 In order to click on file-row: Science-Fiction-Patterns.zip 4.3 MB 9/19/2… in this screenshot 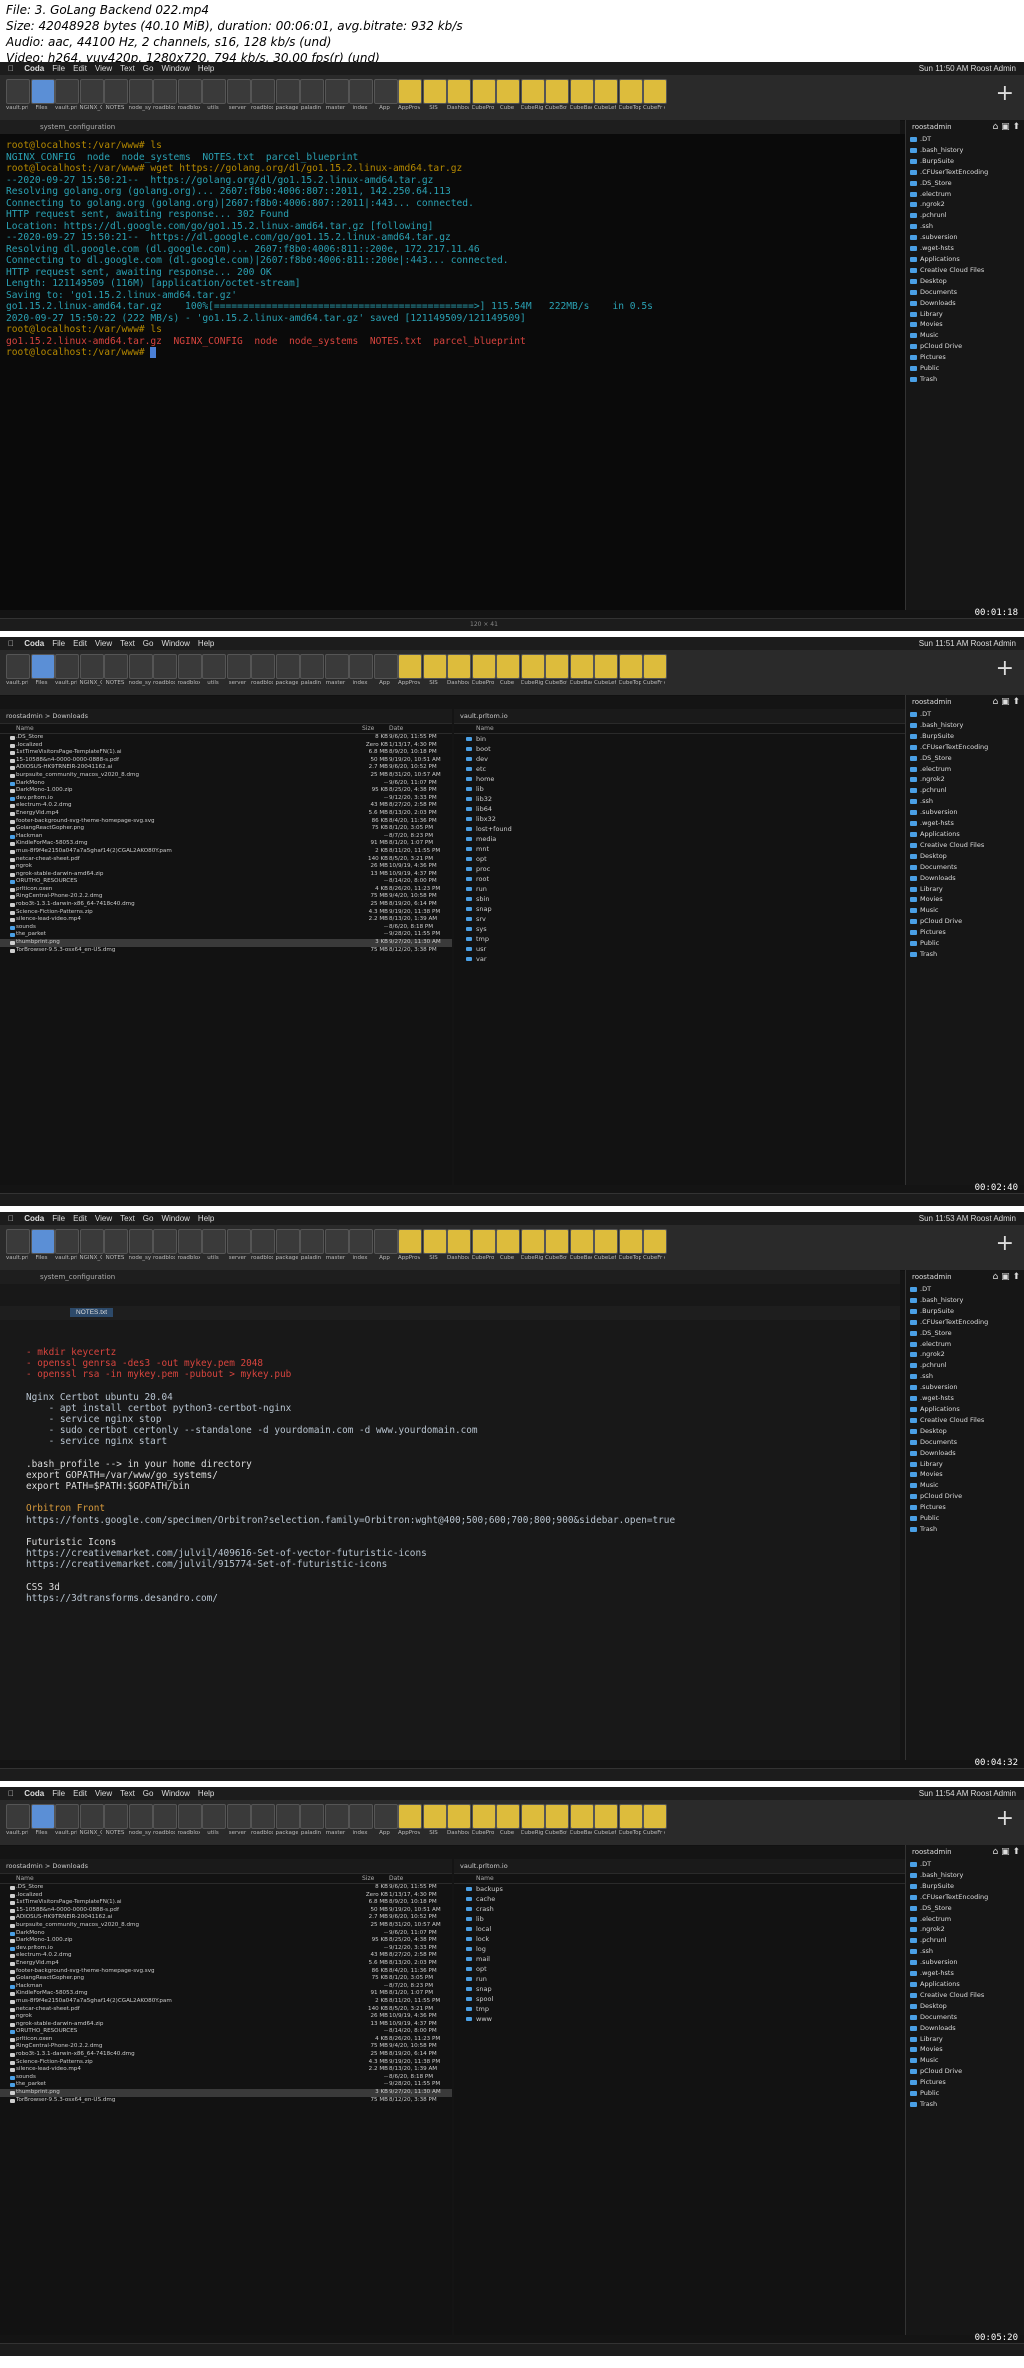, I will do `click(226, 2063)`.